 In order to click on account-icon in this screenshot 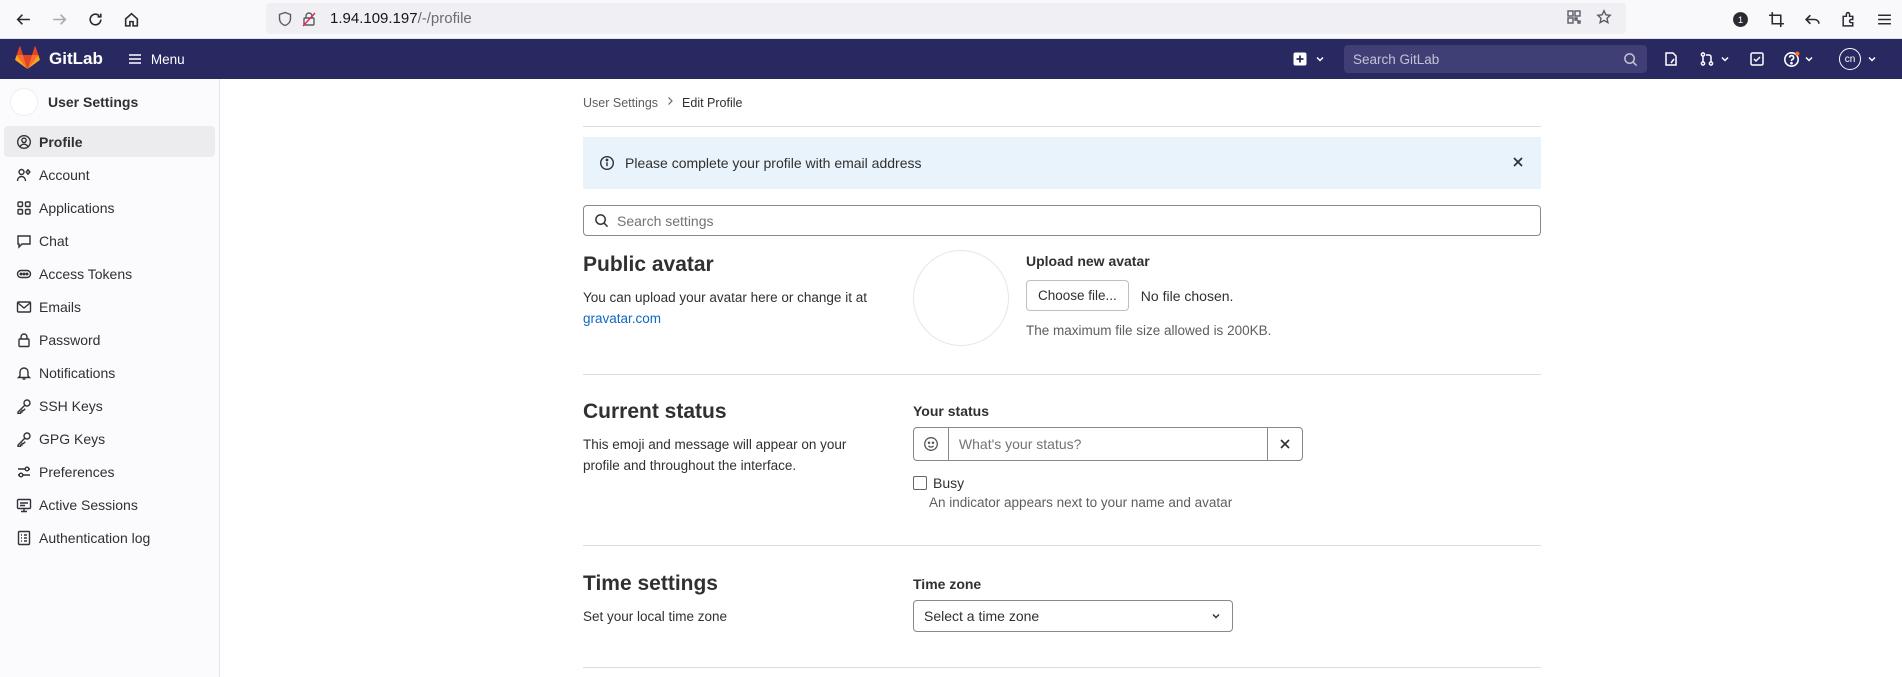, I will do `click(23, 174)`.